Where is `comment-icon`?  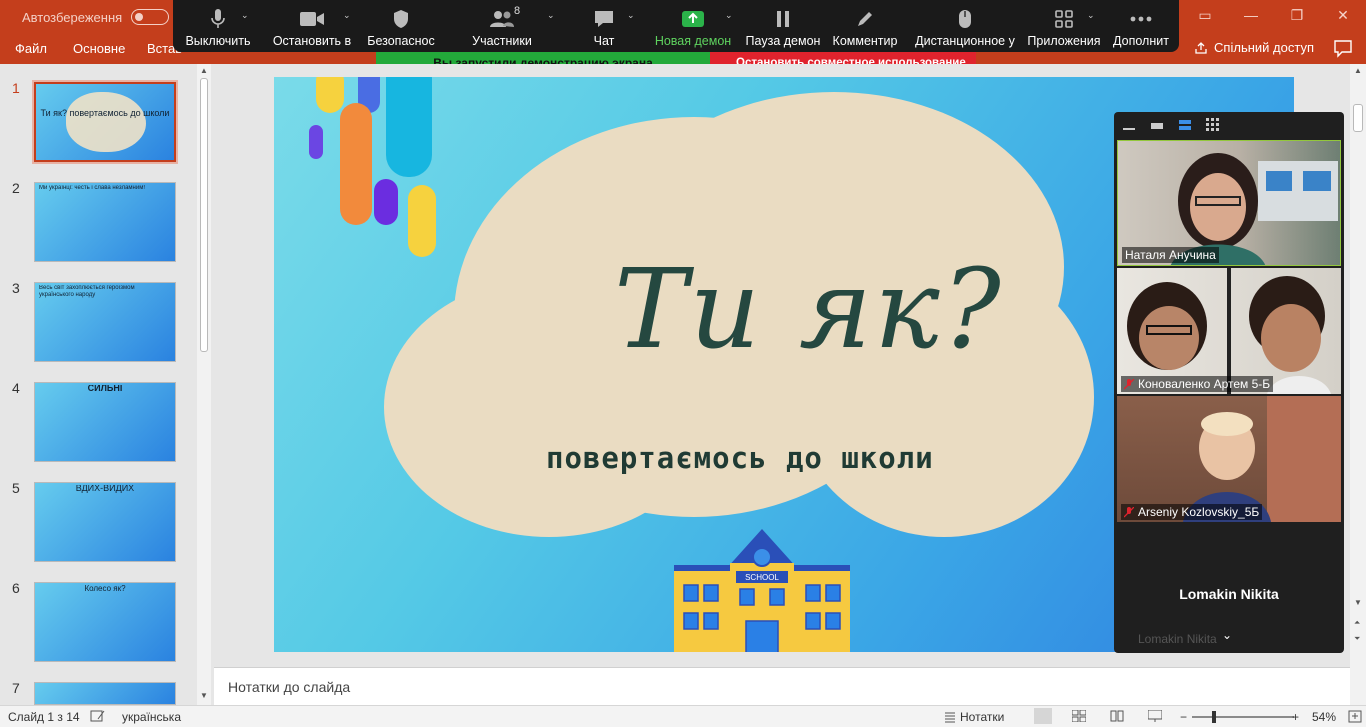
comment-icon is located at coordinates (1343, 48).